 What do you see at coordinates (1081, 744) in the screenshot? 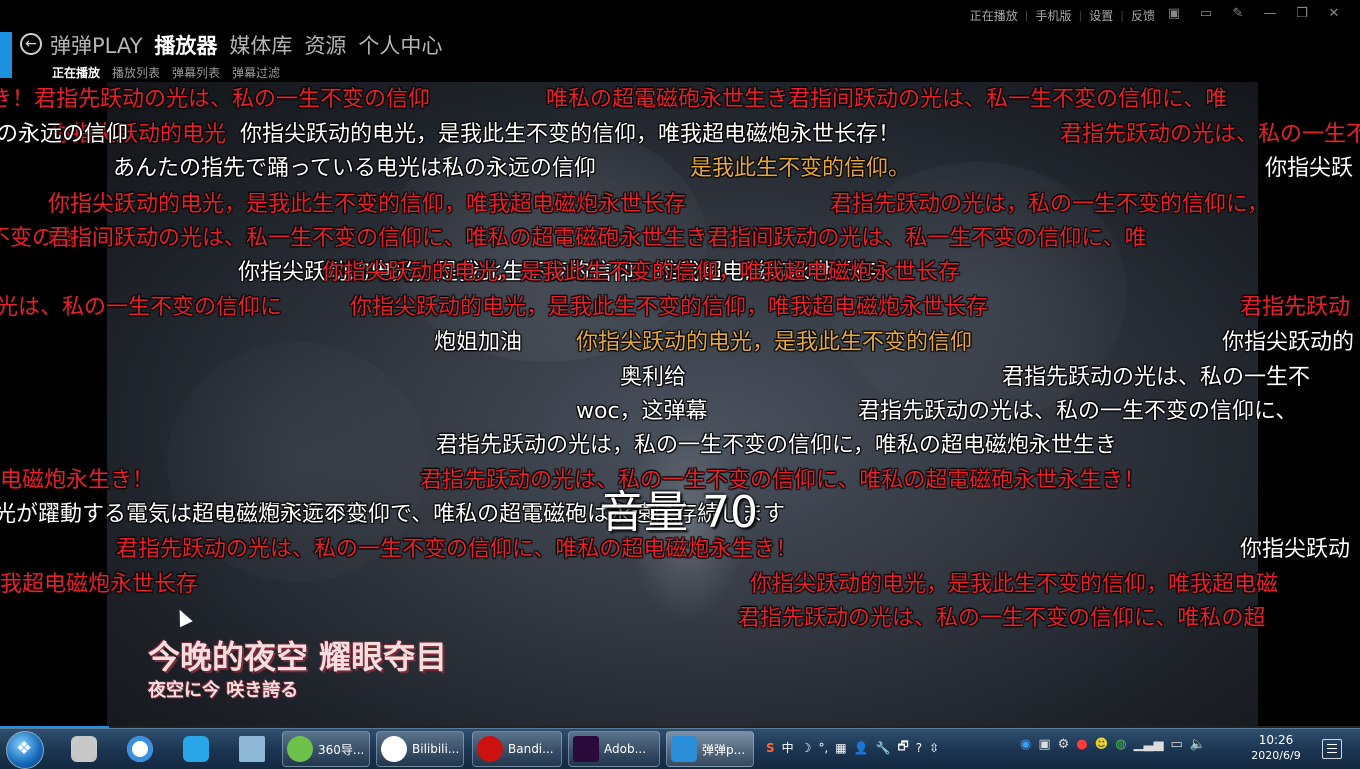
I see `bandicam-tray-icon: ●` at bounding box center [1081, 744].